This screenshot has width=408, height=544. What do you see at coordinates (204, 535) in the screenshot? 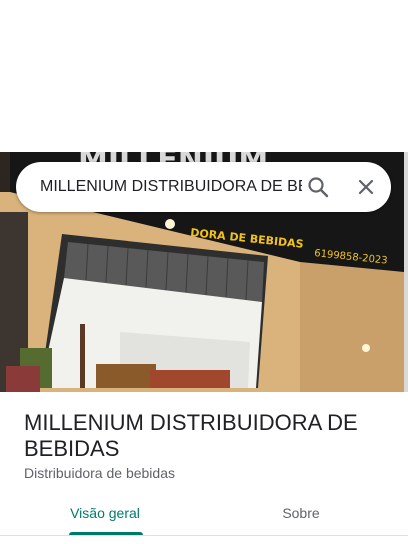
I see `tabs-divider` at bounding box center [204, 535].